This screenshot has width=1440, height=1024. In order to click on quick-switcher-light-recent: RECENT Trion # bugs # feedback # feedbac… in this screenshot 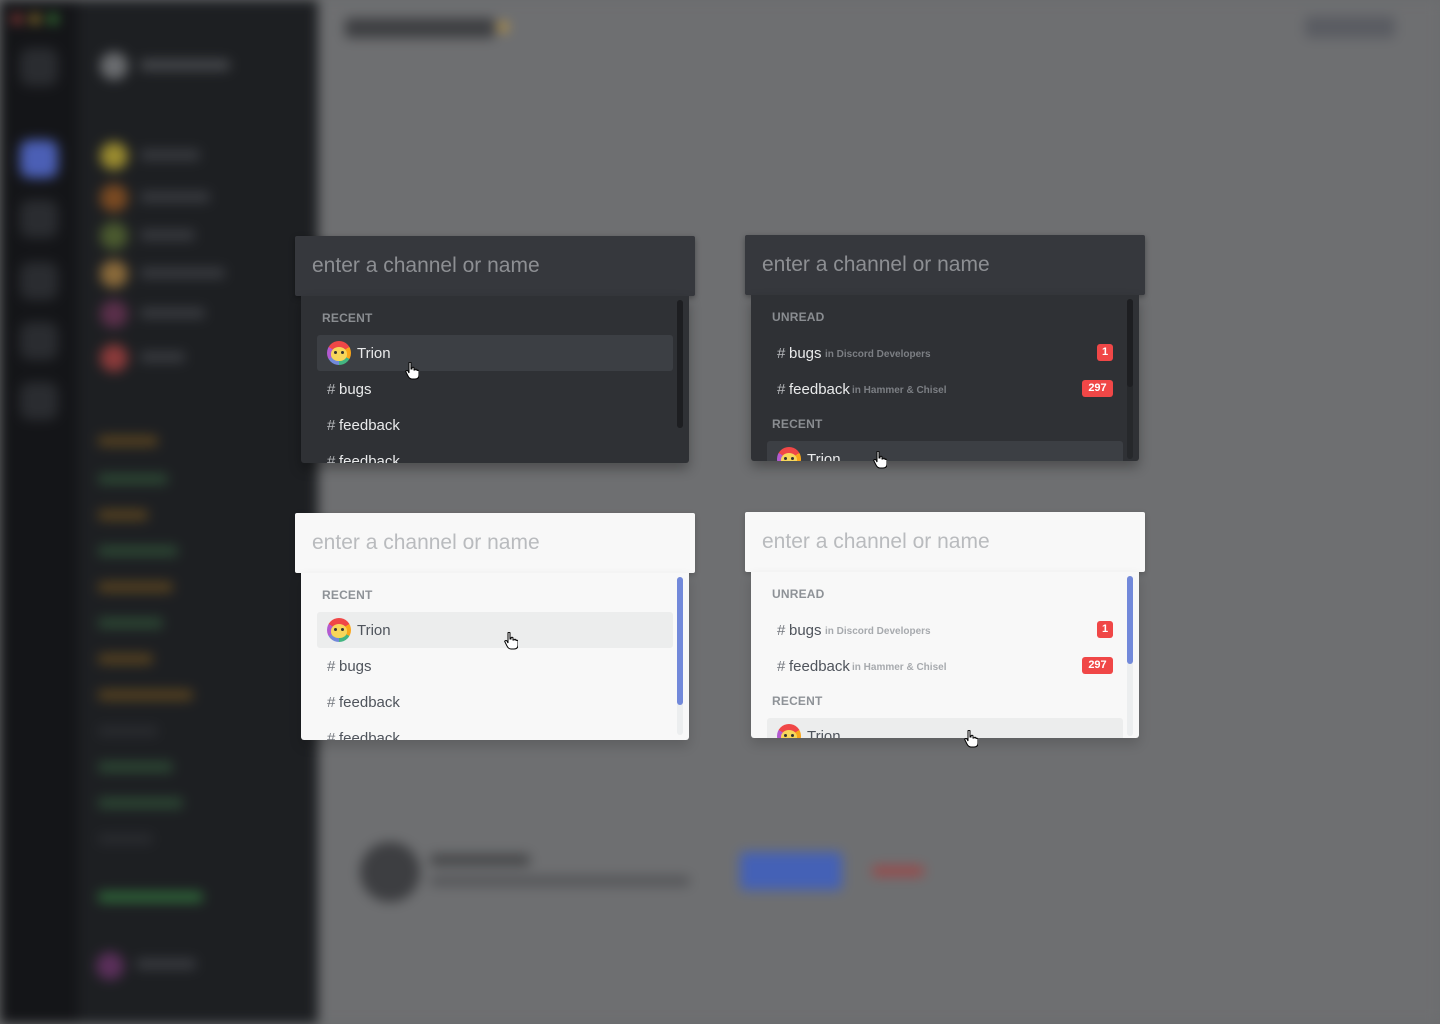, I will do `click(495, 627)`.